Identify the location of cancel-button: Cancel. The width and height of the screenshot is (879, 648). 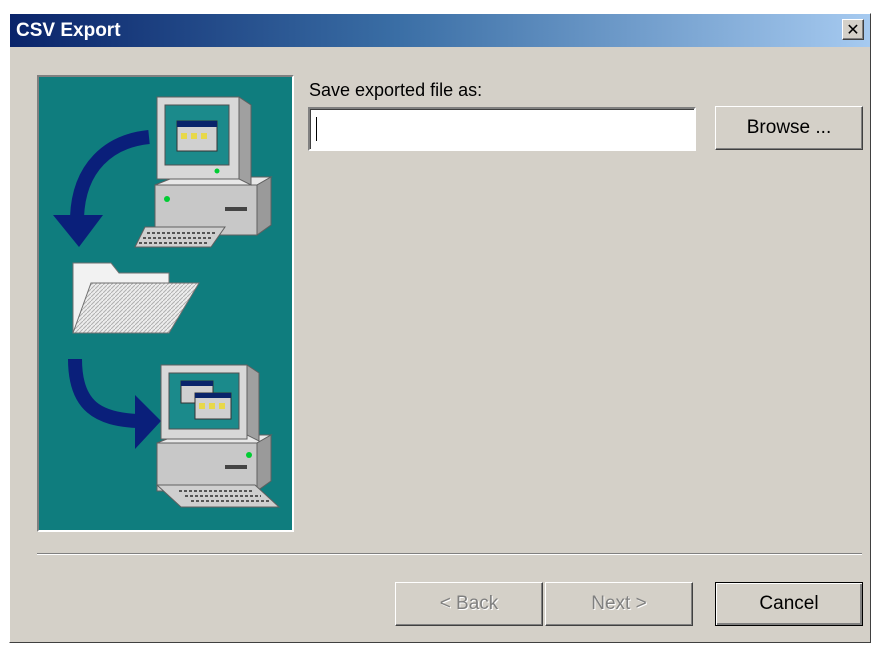
(789, 604).